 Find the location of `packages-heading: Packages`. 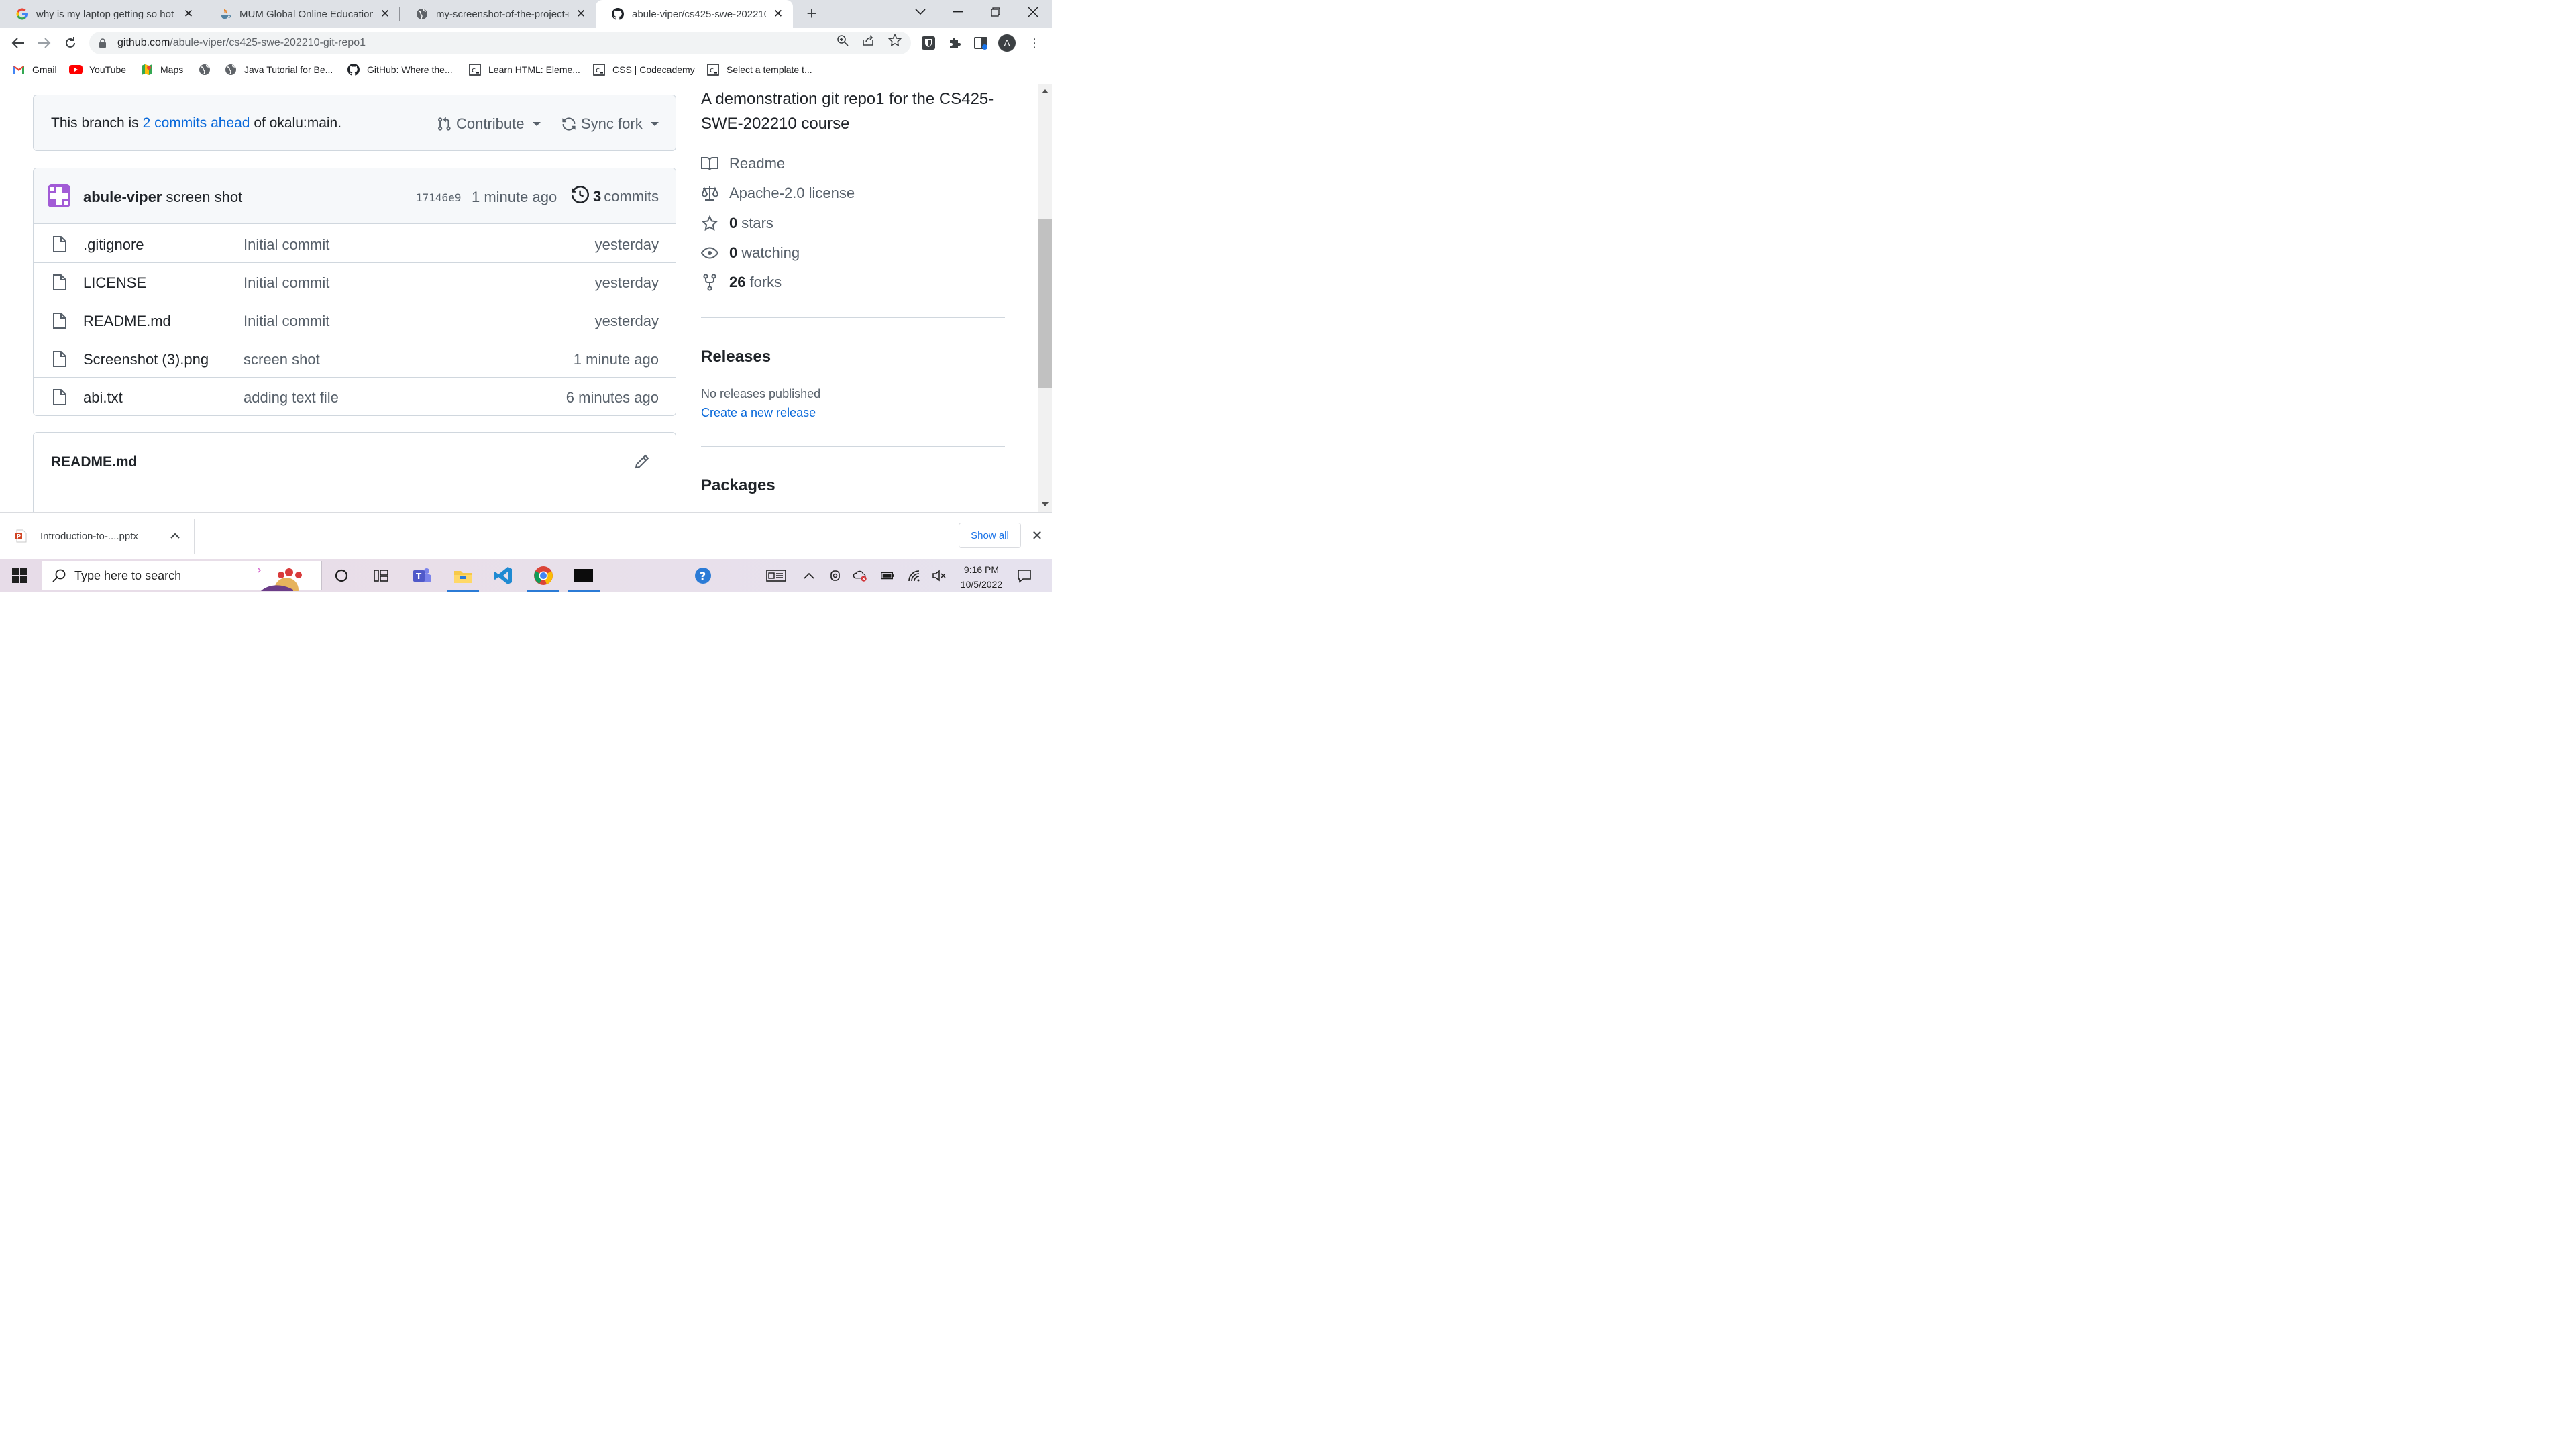

packages-heading: Packages is located at coordinates (738, 485).